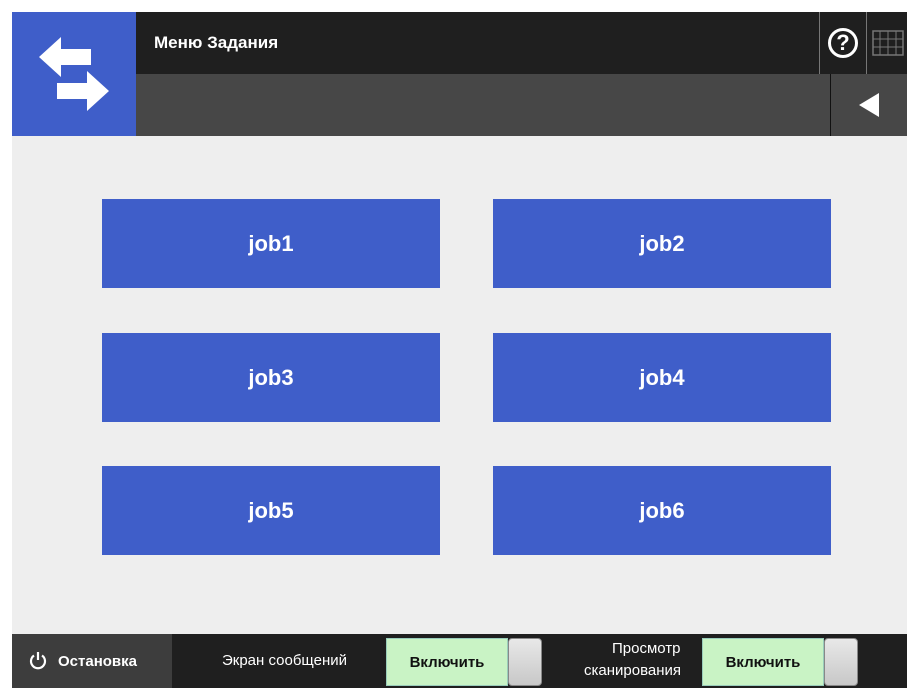 The width and height of the screenshot is (909, 688). Describe the element at coordinates (271, 243) in the screenshot. I see `job-button-1: job1` at that location.